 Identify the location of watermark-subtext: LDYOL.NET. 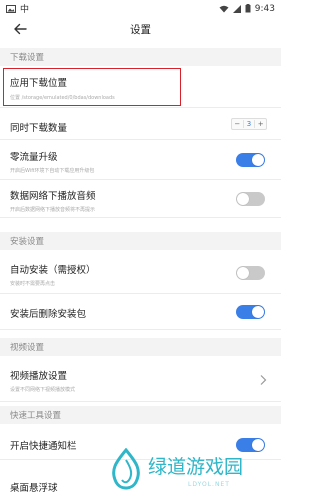
(209, 484).